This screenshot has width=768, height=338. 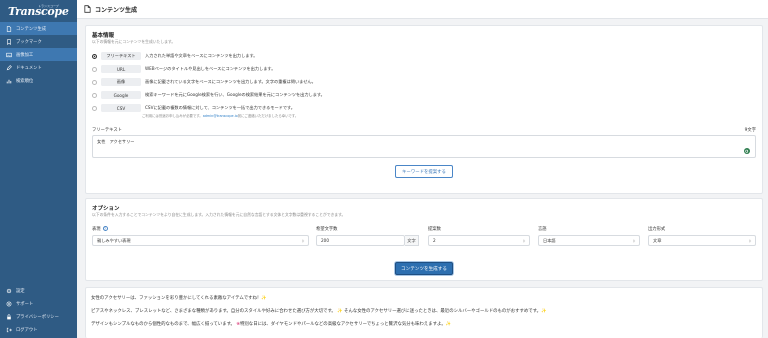 What do you see at coordinates (200, 240) in the screenshot?
I see `tone-select: 親しみやすい表現` at bounding box center [200, 240].